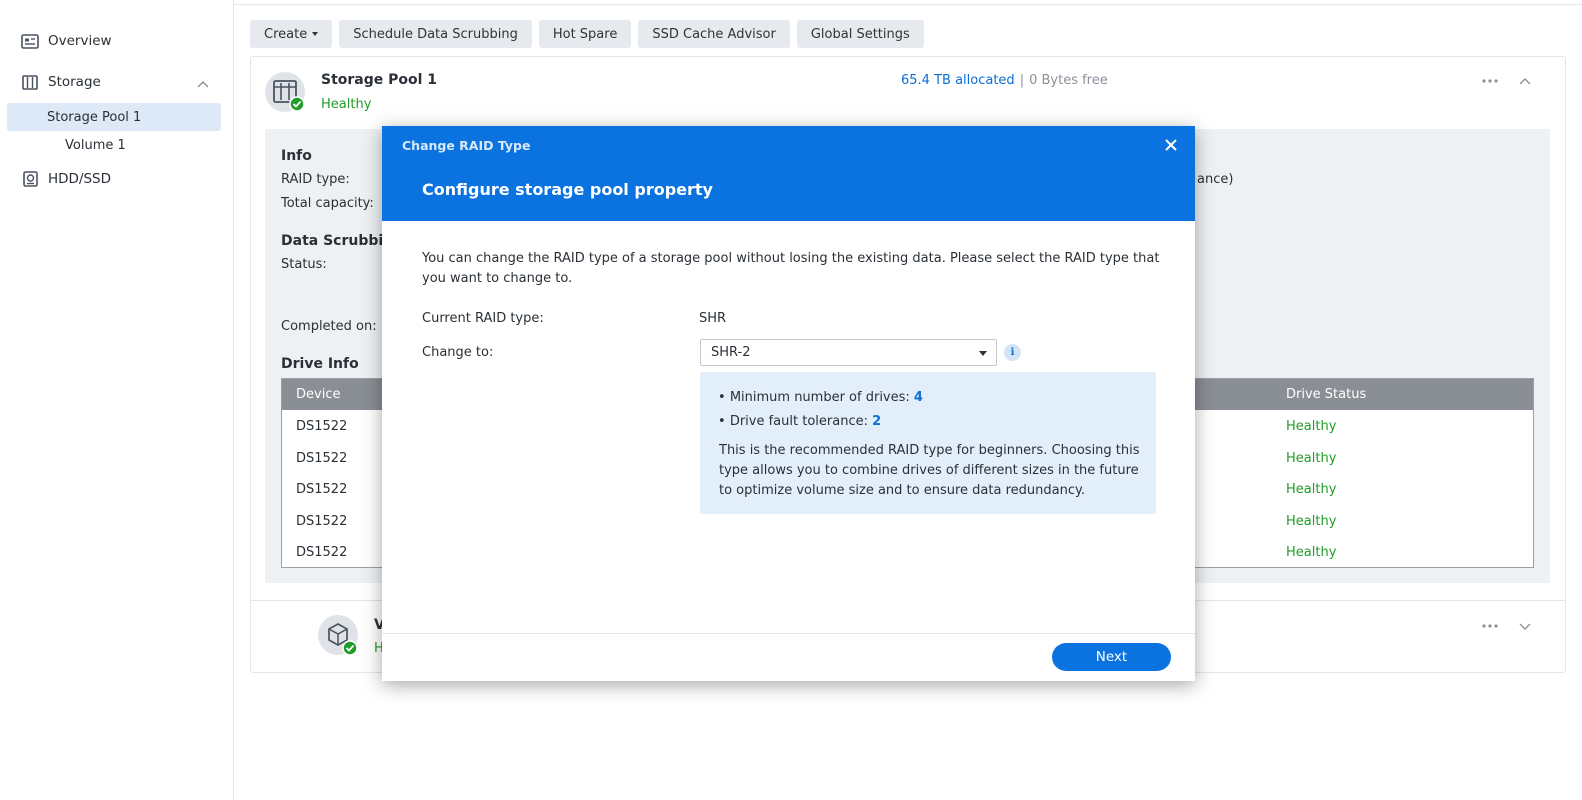  What do you see at coordinates (1326, 394) in the screenshot?
I see `column-header-drive-status: Drive Status` at bounding box center [1326, 394].